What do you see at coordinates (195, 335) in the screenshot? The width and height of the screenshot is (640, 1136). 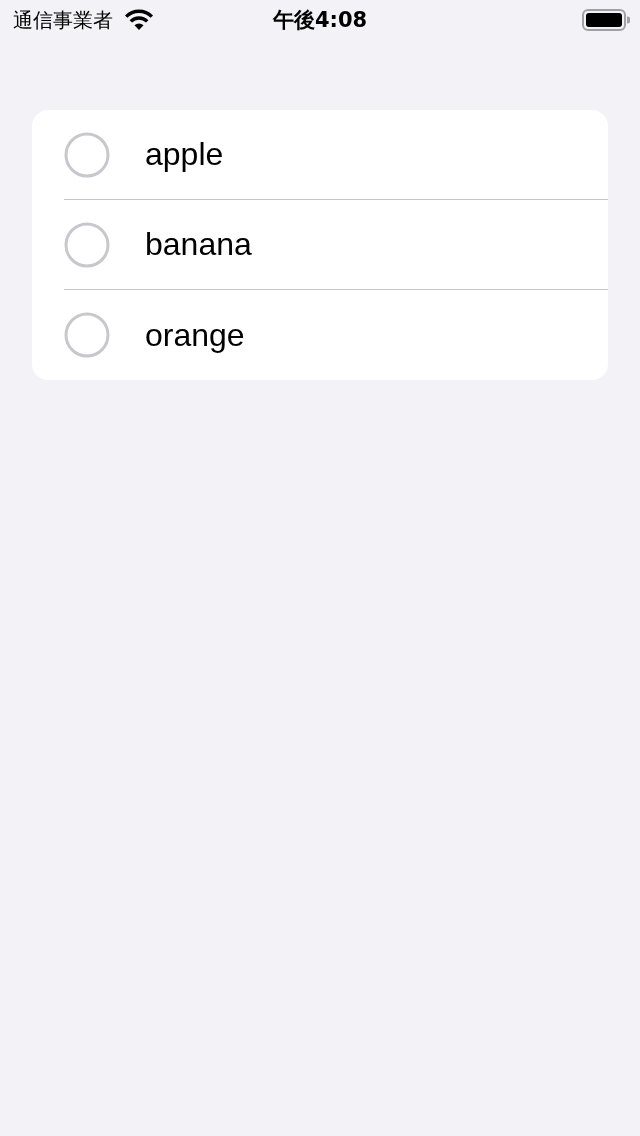 I see `item-label: orange` at bounding box center [195, 335].